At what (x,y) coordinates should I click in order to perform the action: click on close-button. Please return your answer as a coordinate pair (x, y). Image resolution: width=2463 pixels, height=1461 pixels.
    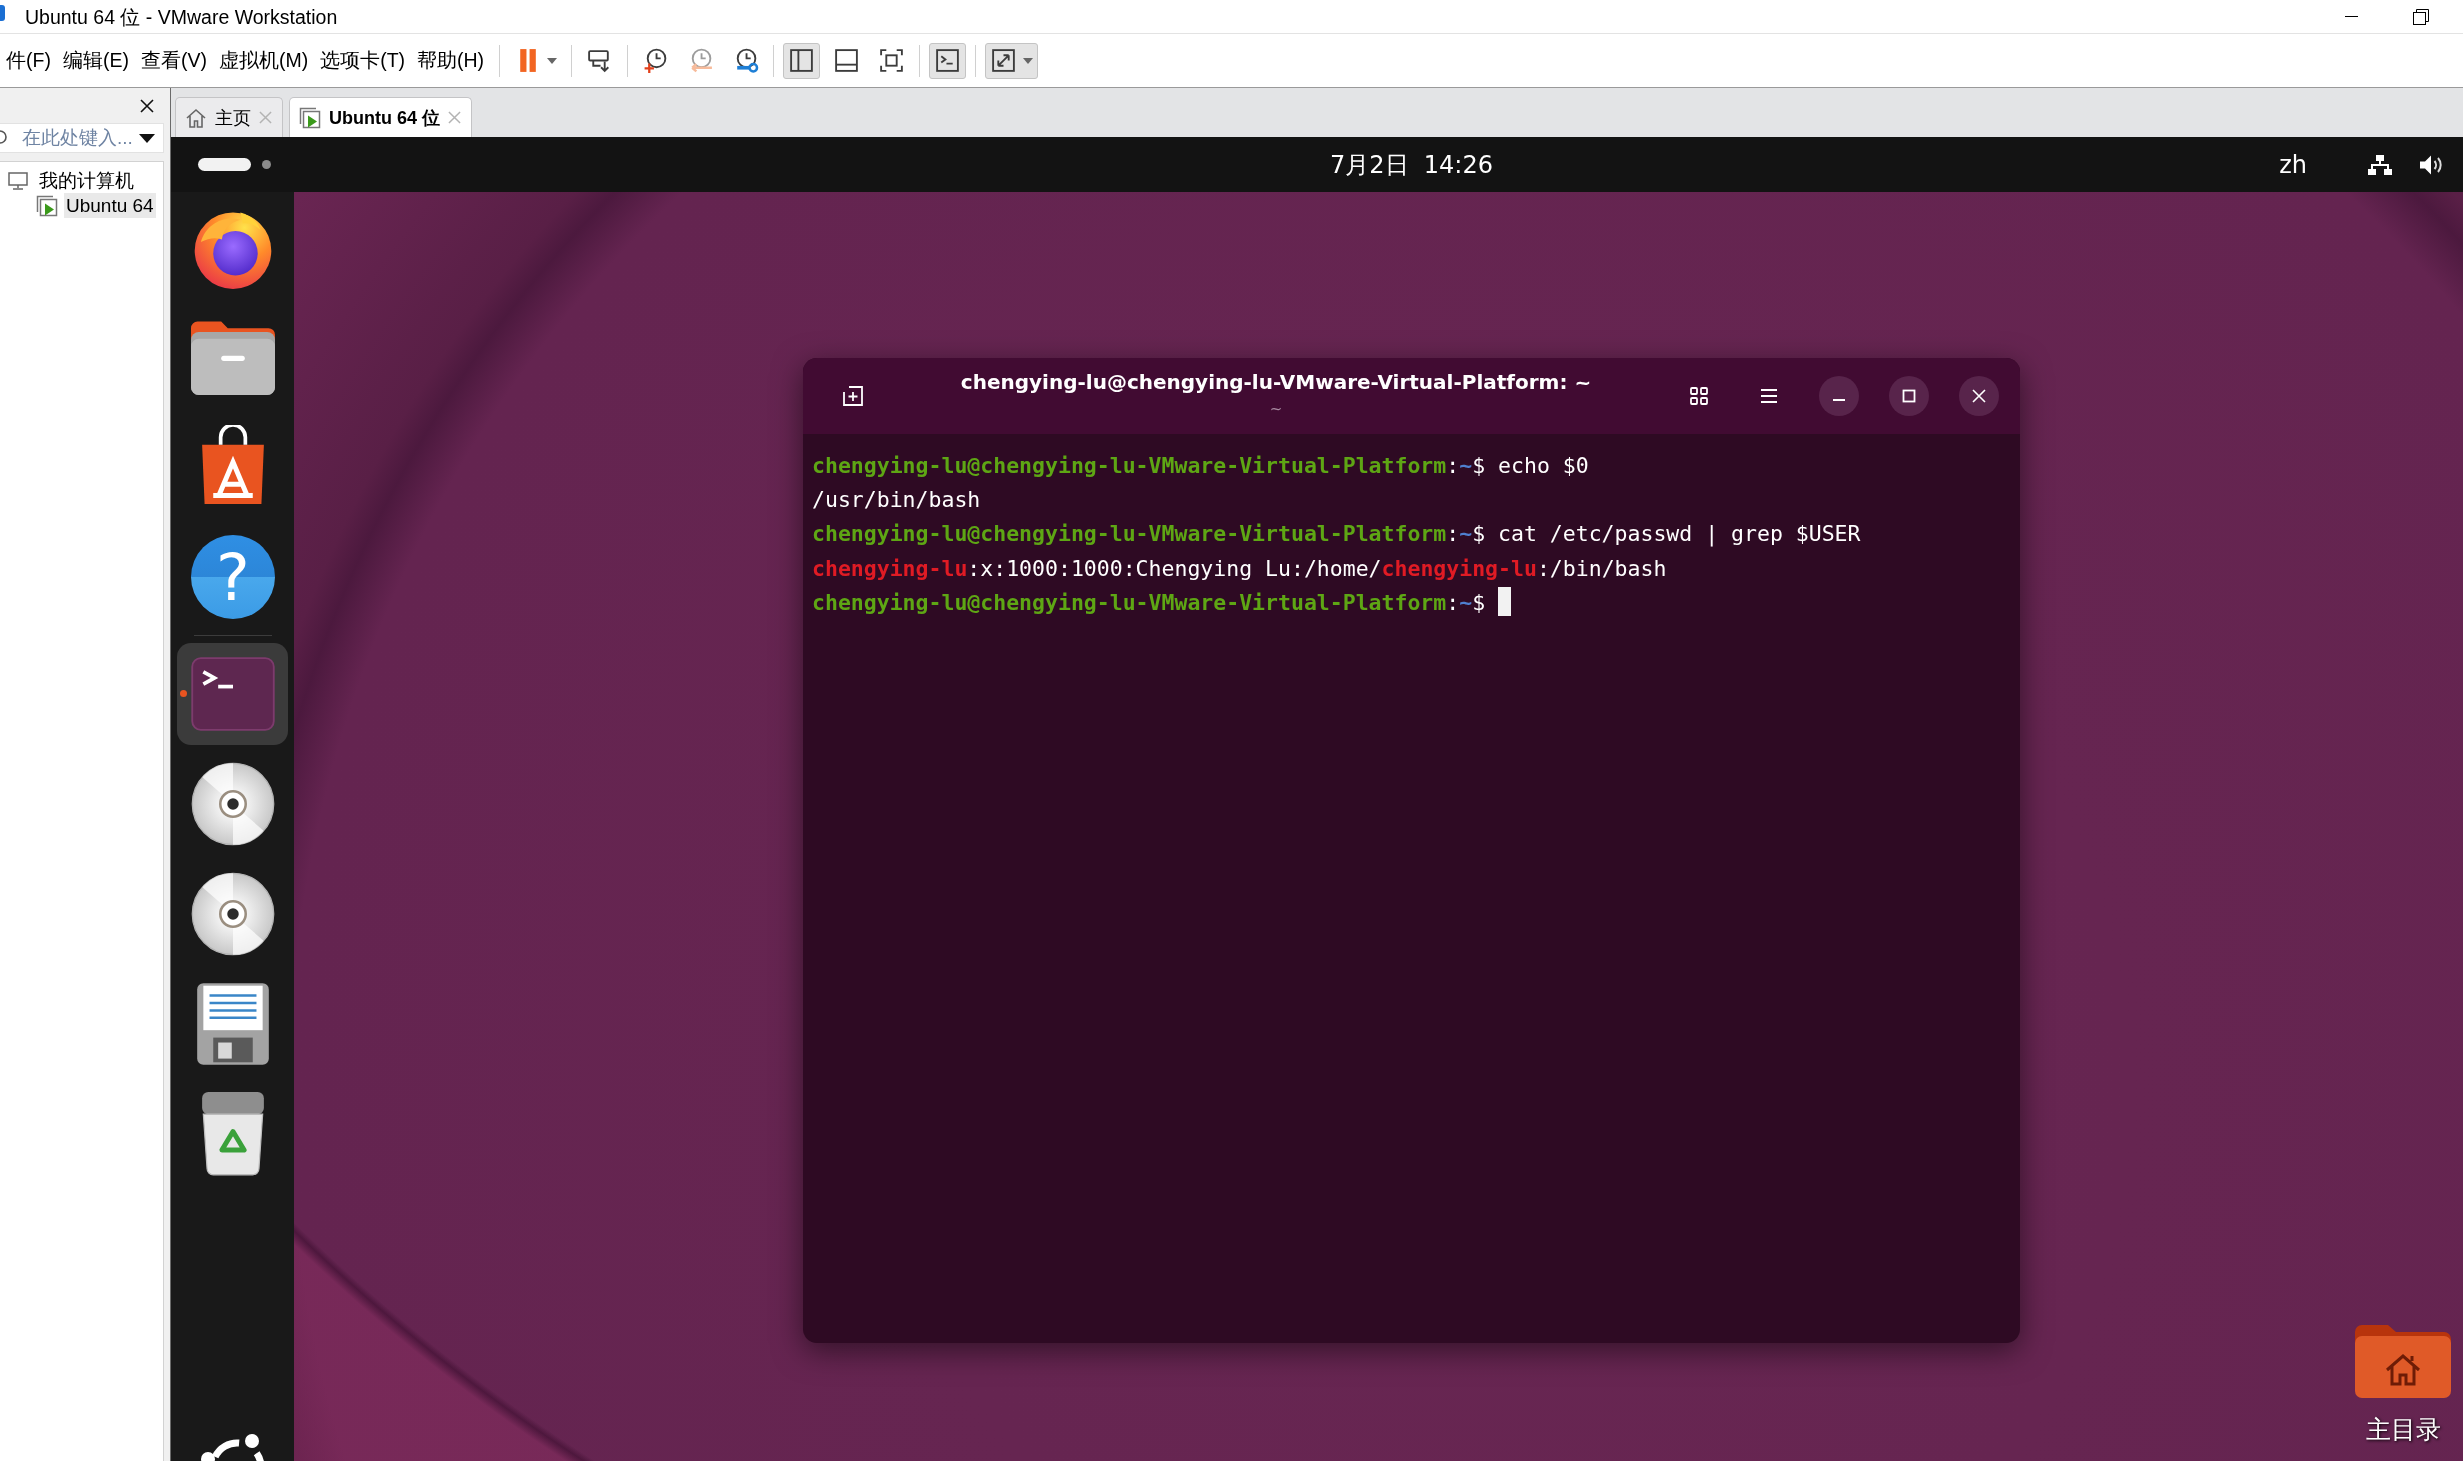
    Looking at the image, I should click on (1979, 396).